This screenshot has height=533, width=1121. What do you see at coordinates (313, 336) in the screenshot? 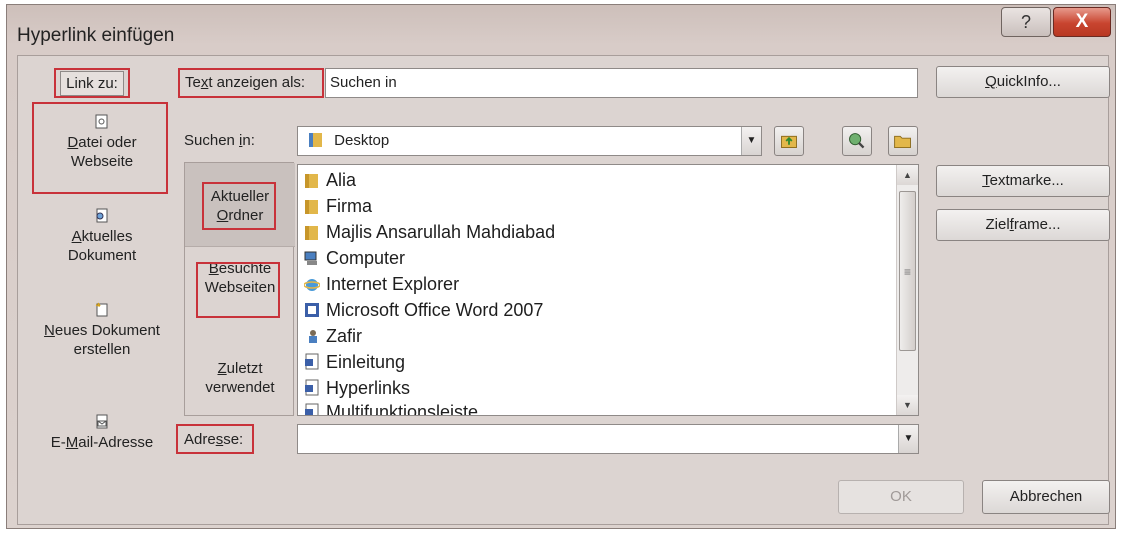
I see `user-shortcut-icon` at bounding box center [313, 336].